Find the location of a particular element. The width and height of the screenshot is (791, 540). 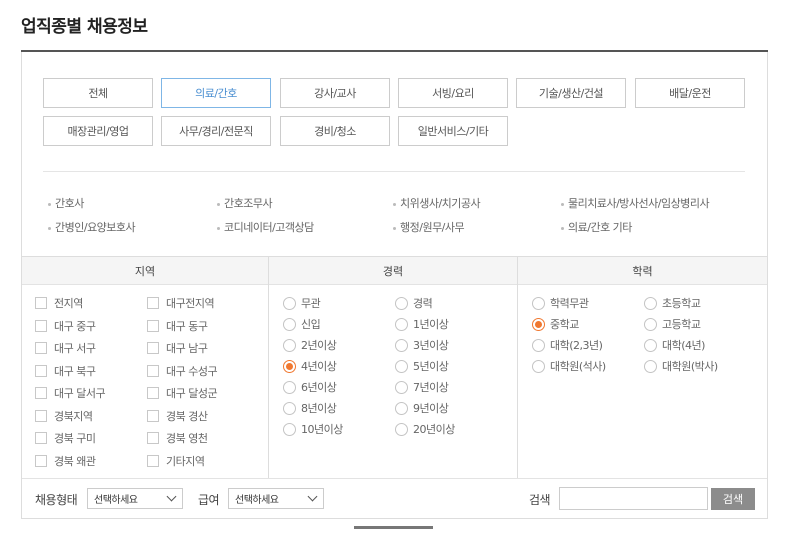

salary-select: 선택하세요 is located at coordinates (276, 498).